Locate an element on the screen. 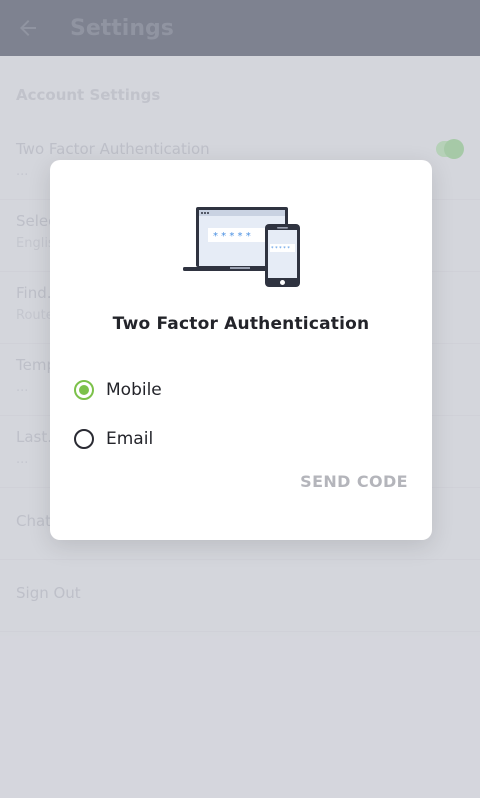 This screenshot has width=480, height=798. option-mobile: Mobile is located at coordinates (224, 390).